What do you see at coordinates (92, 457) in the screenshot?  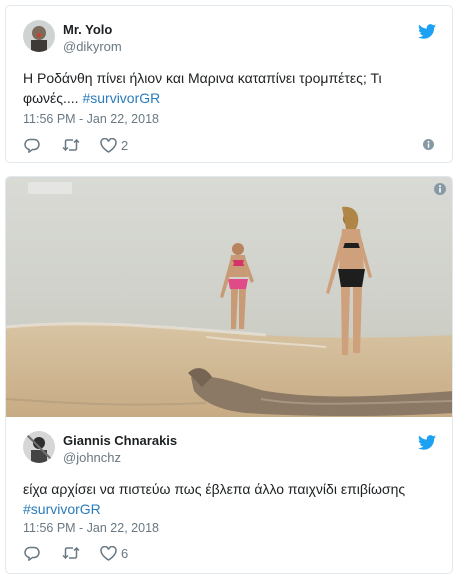 I see `author-handle: @johnchz` at bounding box center [92, 457].